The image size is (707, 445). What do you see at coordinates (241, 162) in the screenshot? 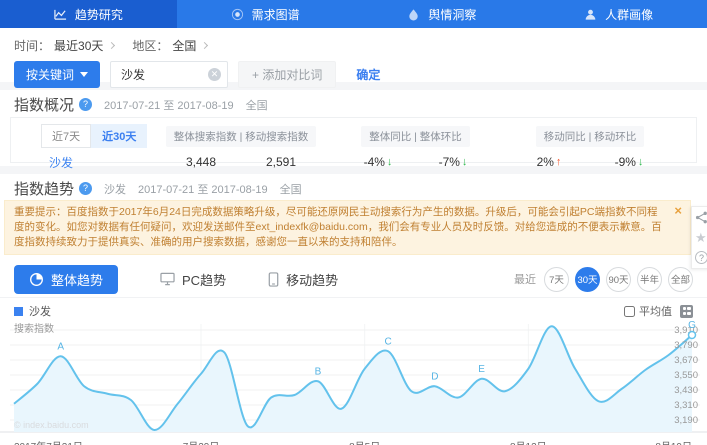
I see `search-index-values: 3,448 2,591` at bounding box center [241, 162].